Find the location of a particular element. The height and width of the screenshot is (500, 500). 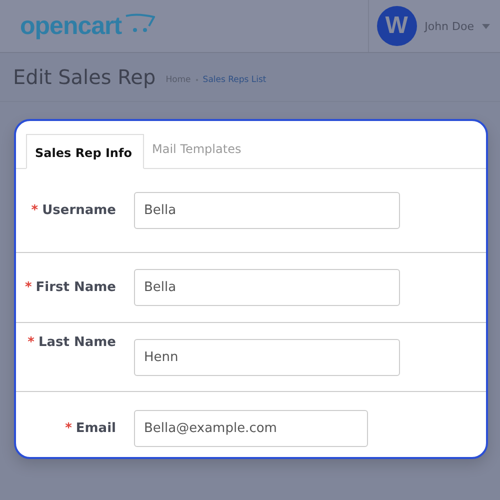

caret-icon is located at coordinates (486, 26).